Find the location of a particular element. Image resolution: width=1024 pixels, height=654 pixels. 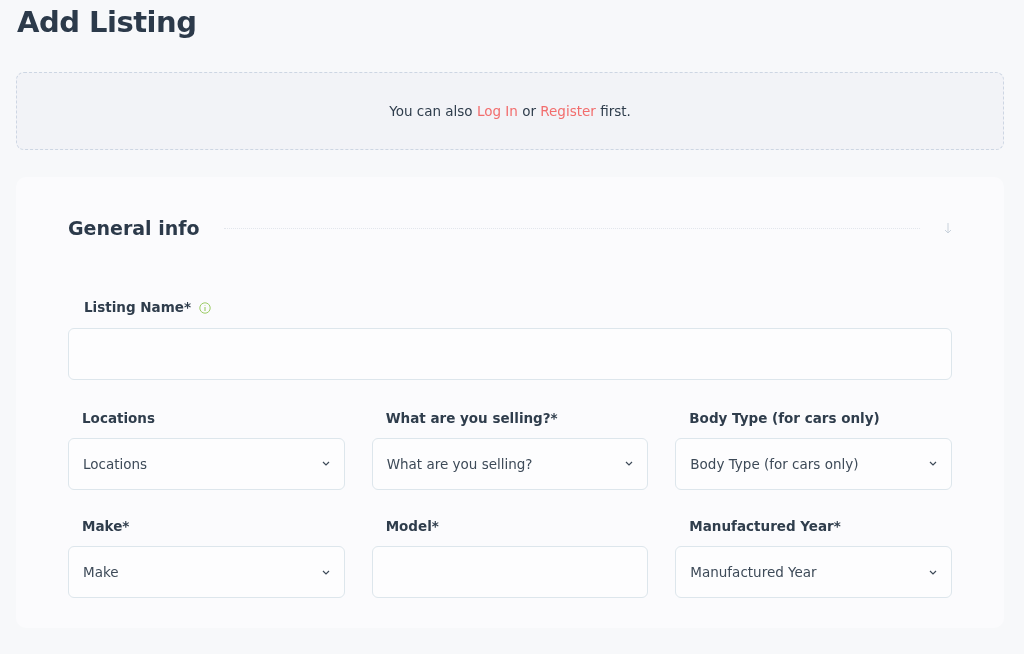

notice-text: You can also Log In or Register first. is located at coordinates (510, 111).